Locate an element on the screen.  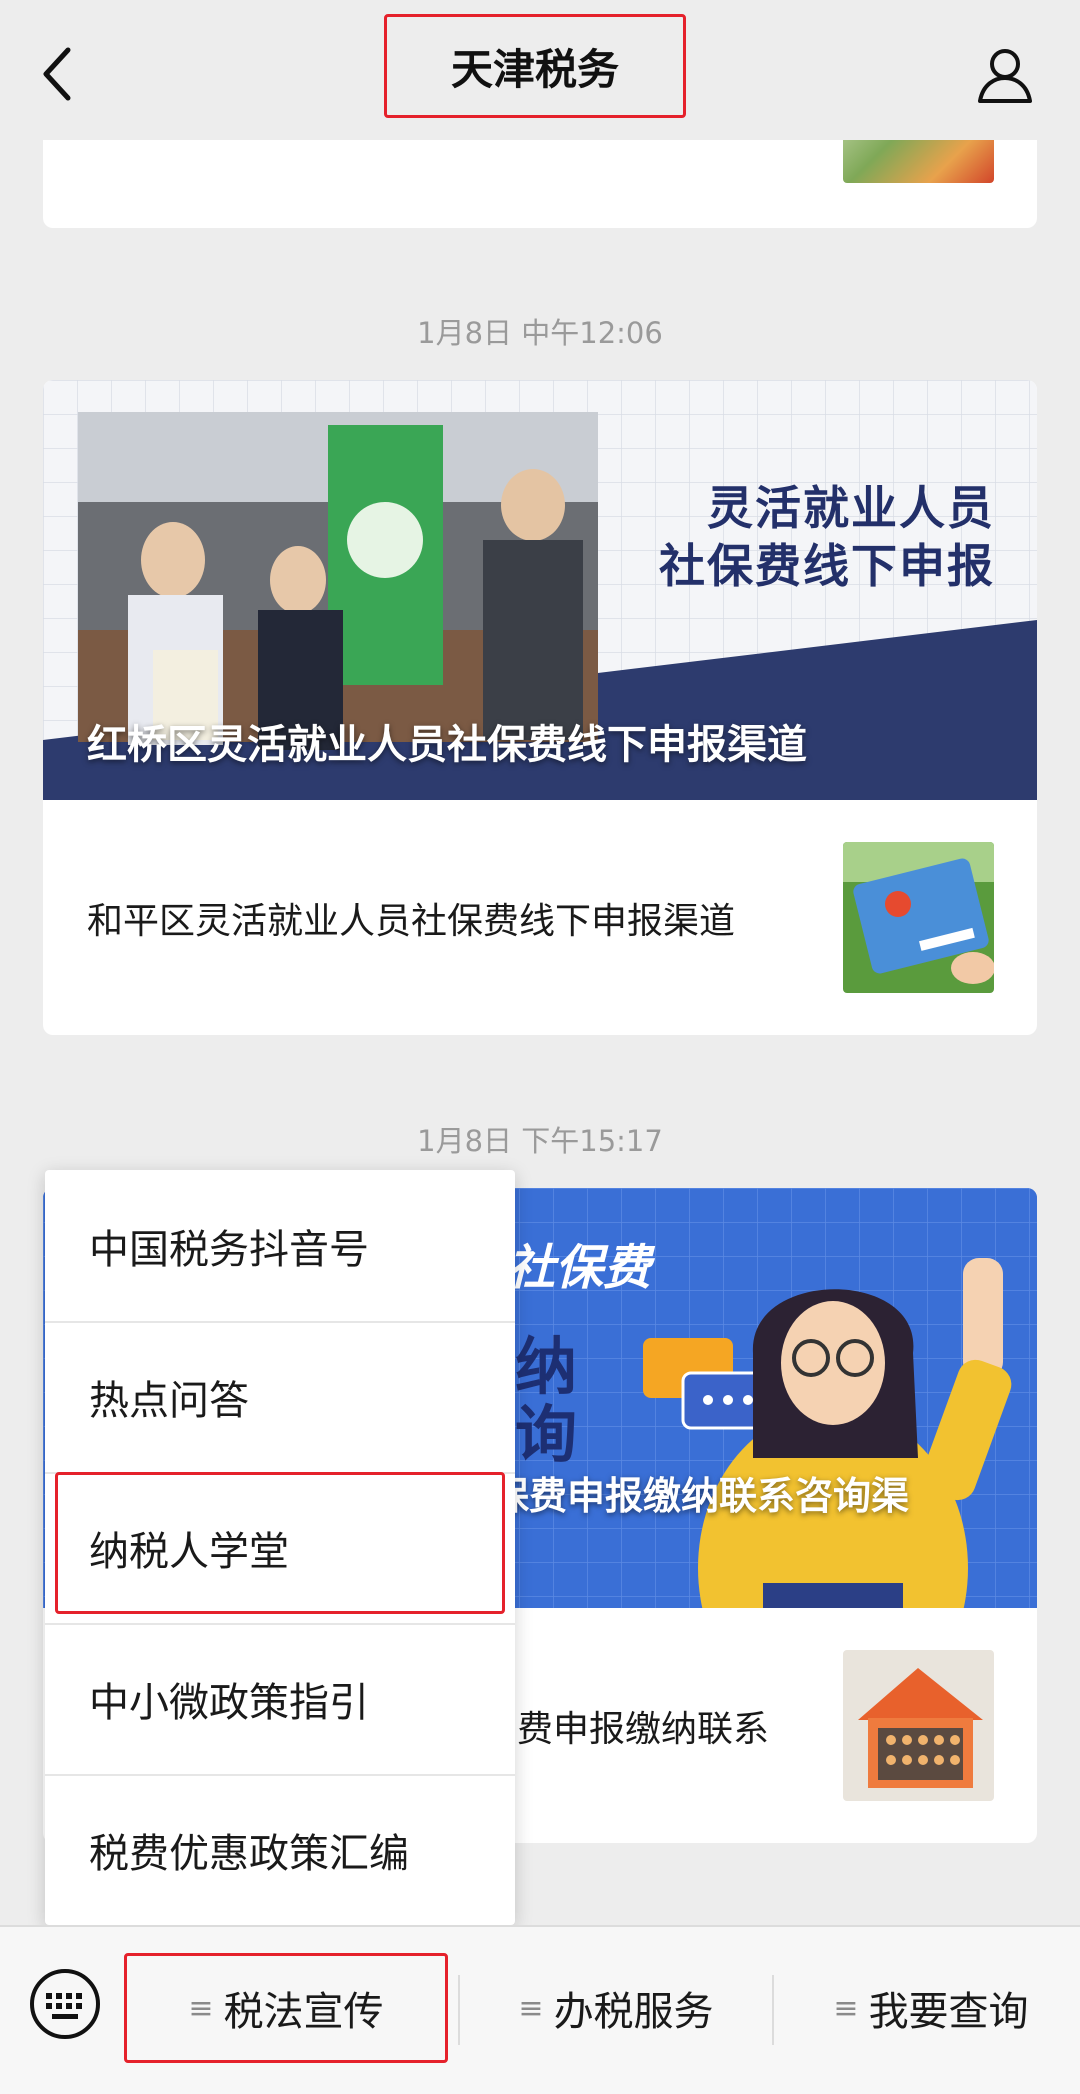
menu-tab-inquiry: ≡ 我要查询 is located at coordinates (931, 2008).